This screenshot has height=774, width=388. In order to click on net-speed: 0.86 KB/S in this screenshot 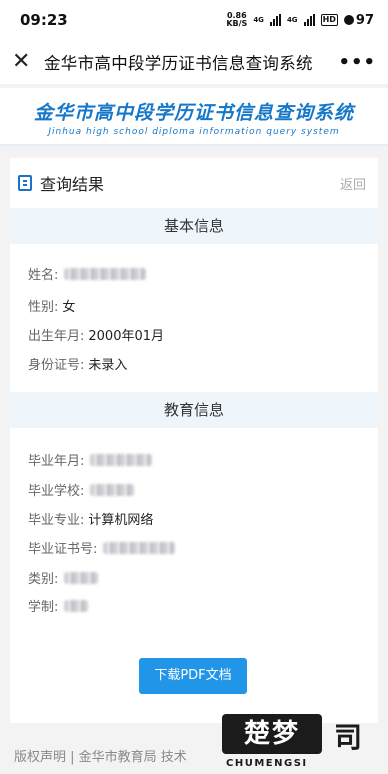, I will do `click(236, 20)`.